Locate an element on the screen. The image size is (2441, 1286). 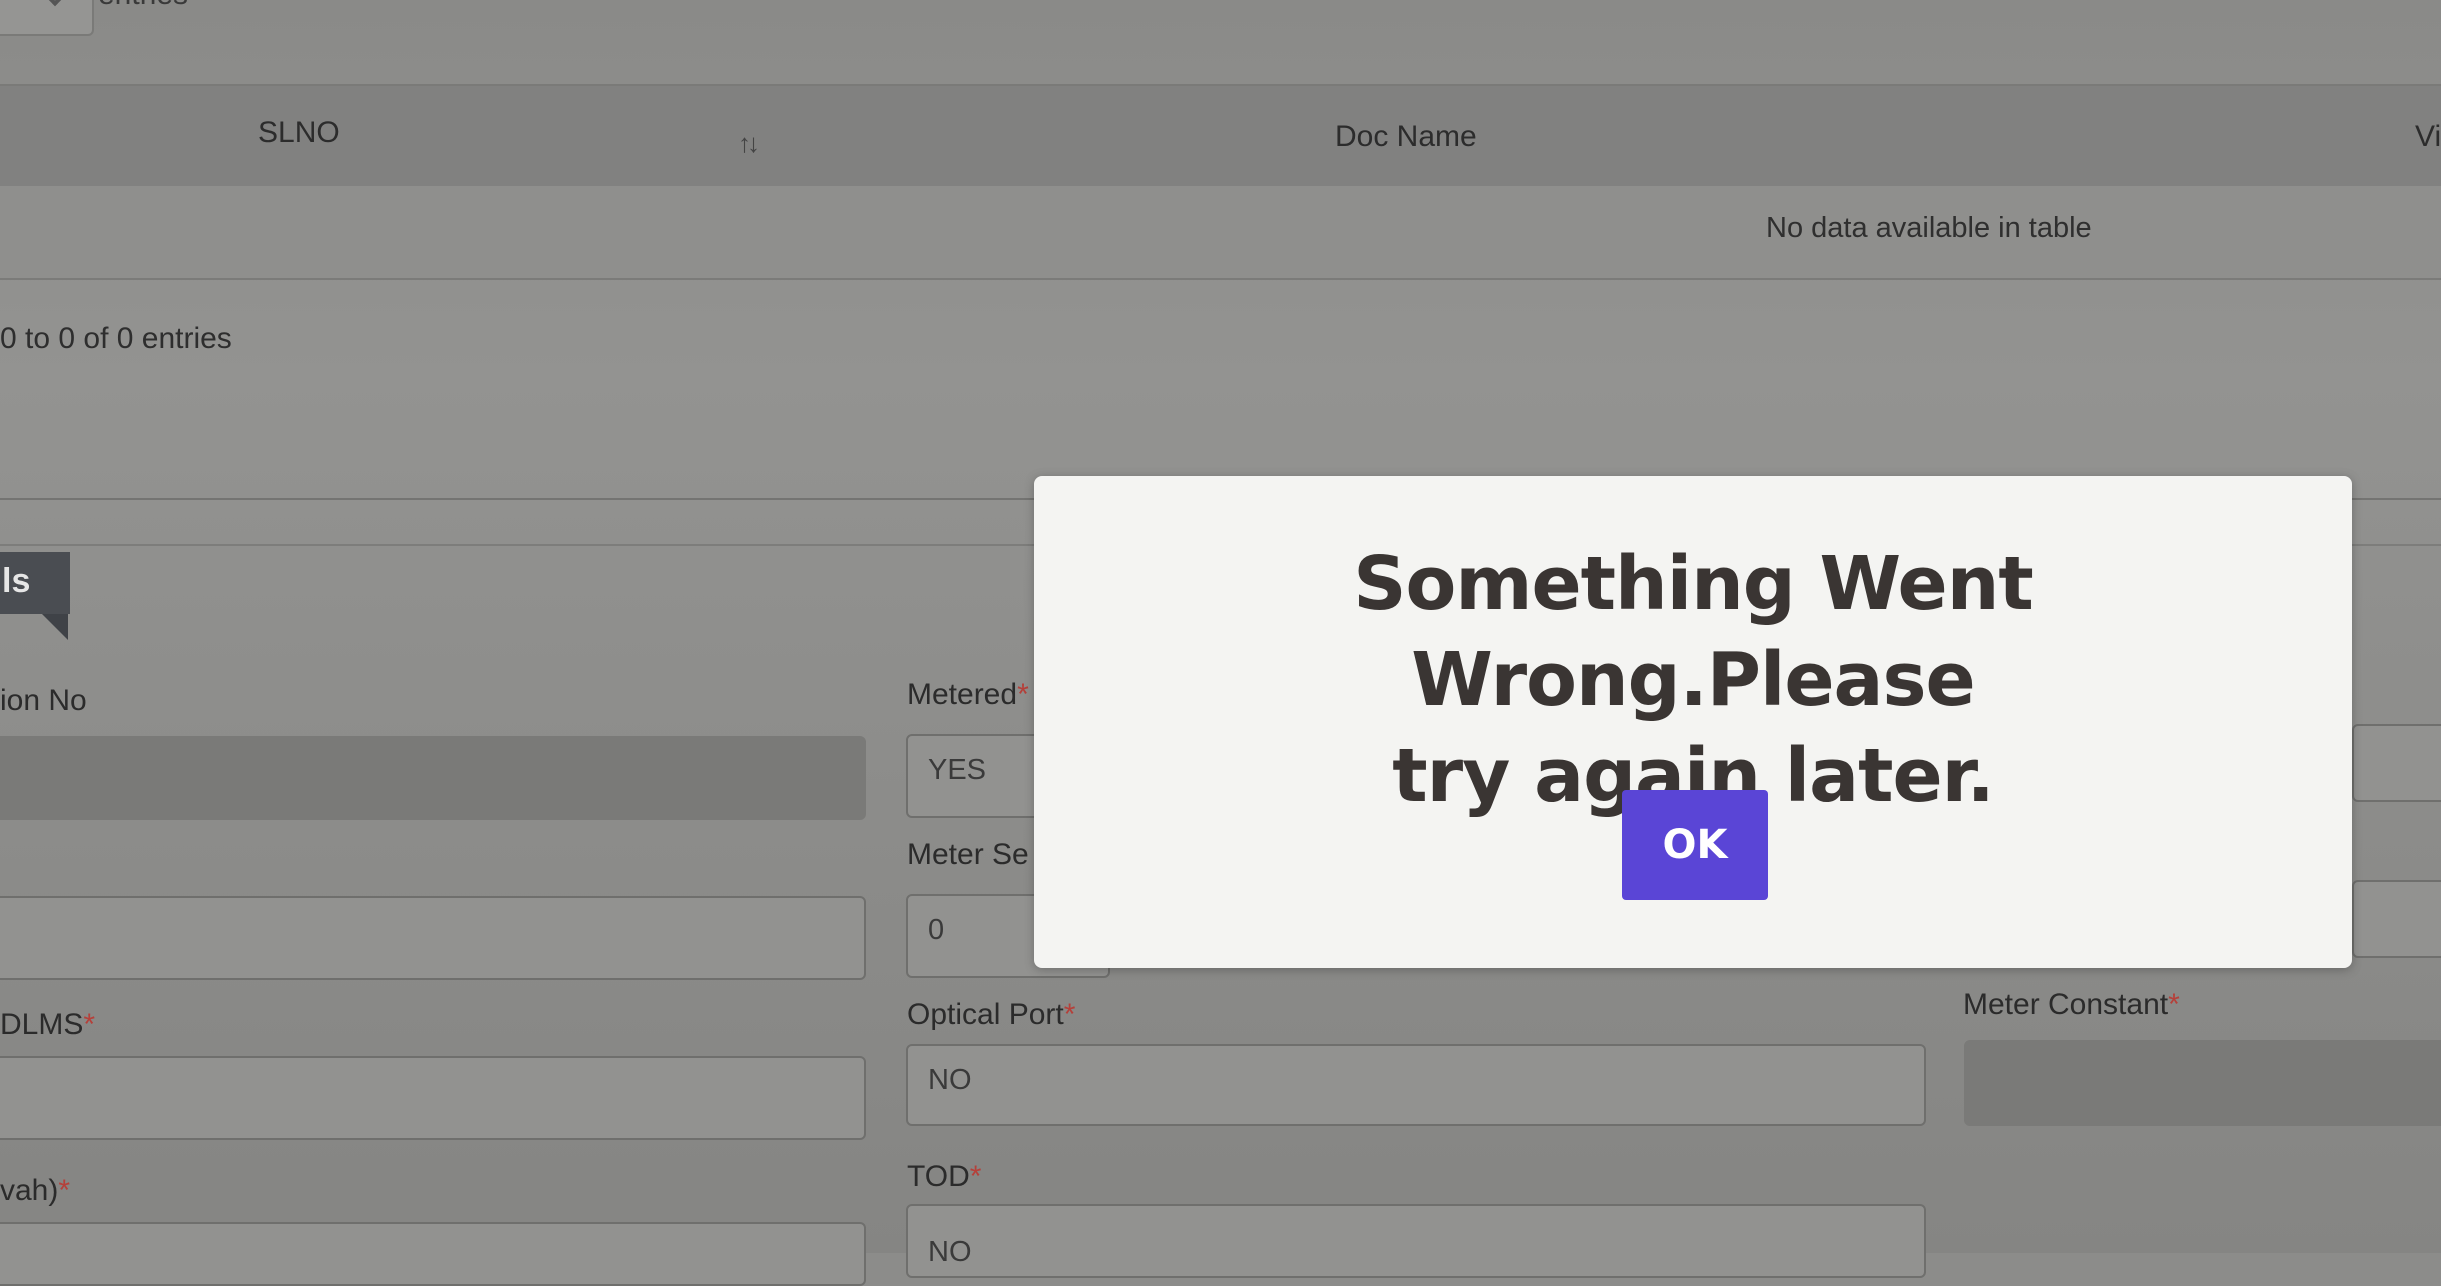
table-header: SLNO ↑↓ Doc Name Vi is located at coordinates (1220, 136).